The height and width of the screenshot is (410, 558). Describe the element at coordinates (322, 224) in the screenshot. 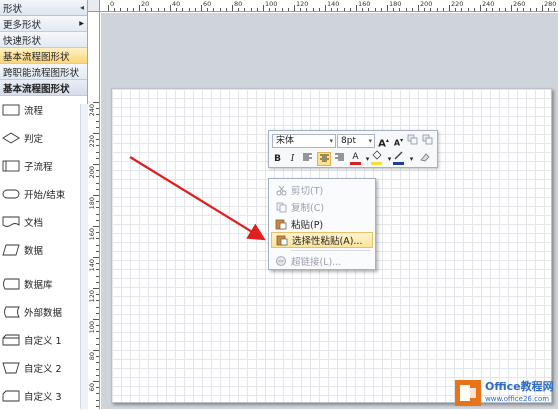

I see `menu-item-paste: 粘贴(P)` at that location.